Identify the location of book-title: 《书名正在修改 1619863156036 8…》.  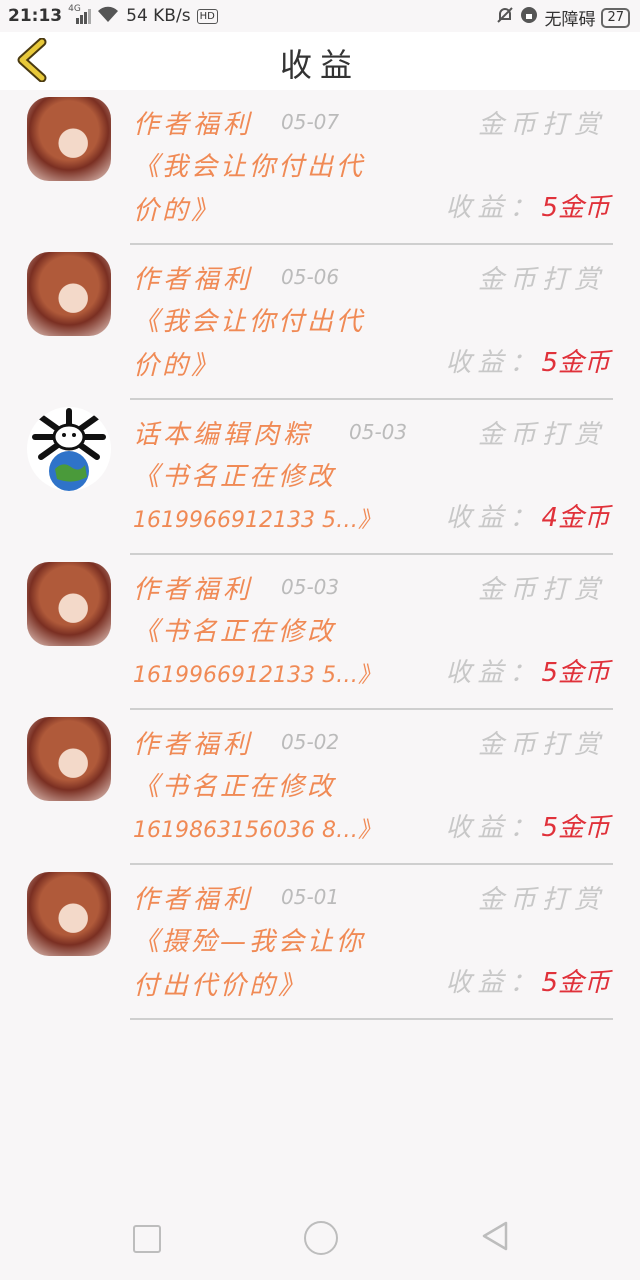
(256, 807).